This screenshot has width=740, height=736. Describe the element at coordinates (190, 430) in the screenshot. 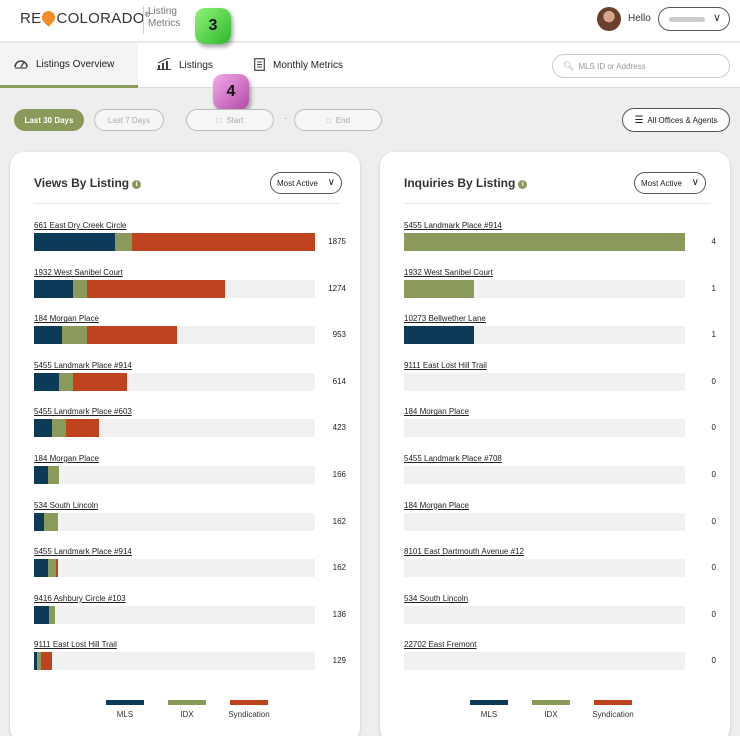

I see `listing-bar-row: 5455 Landmark Place #603 423` at that location.